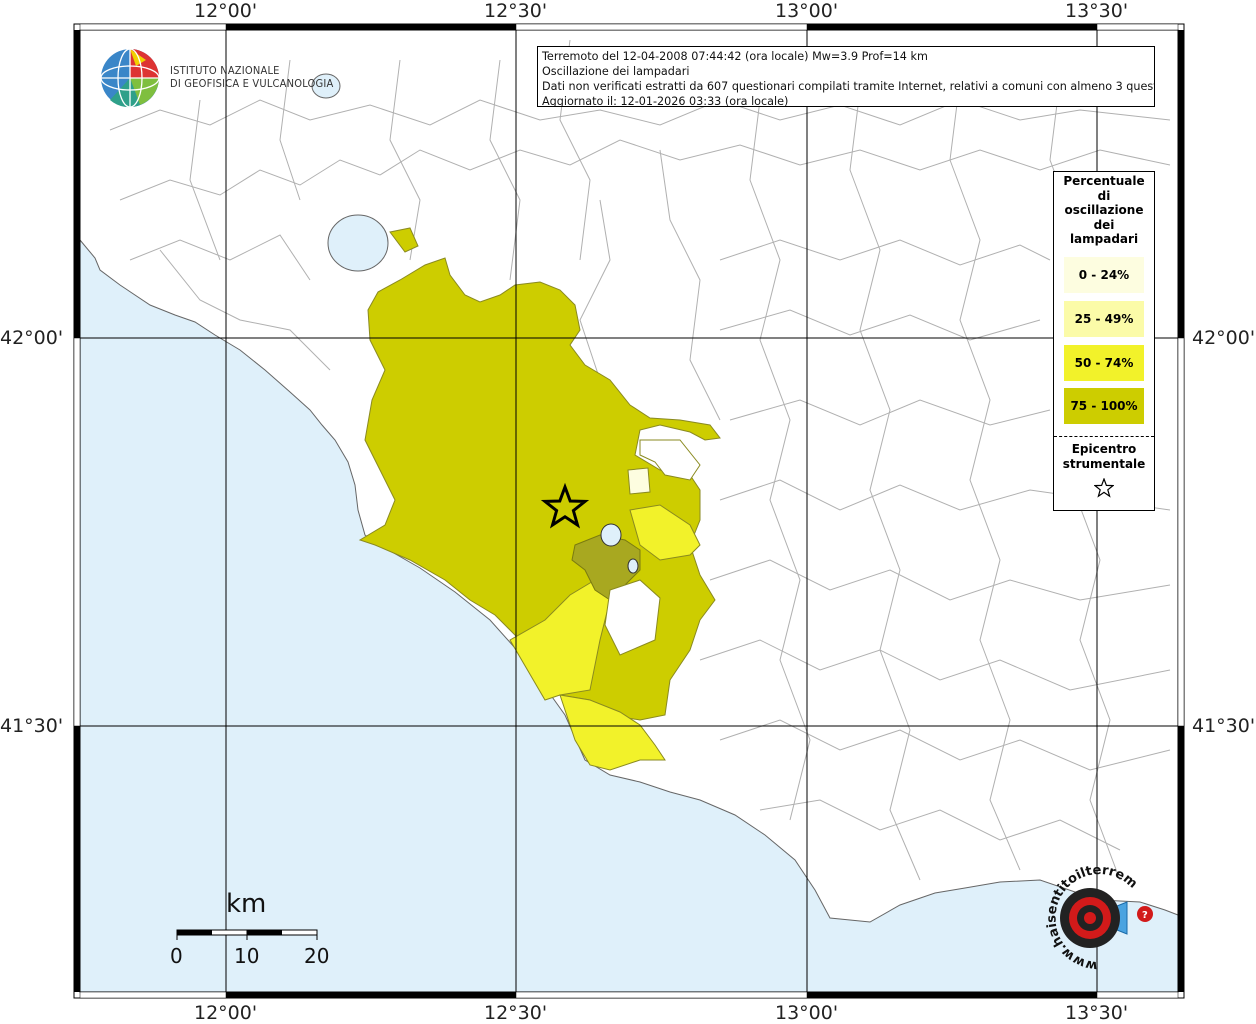 This screenshot has width=1256, height=1024. I want to click on legend-title-line: oscillazione, so click(1104, 210).